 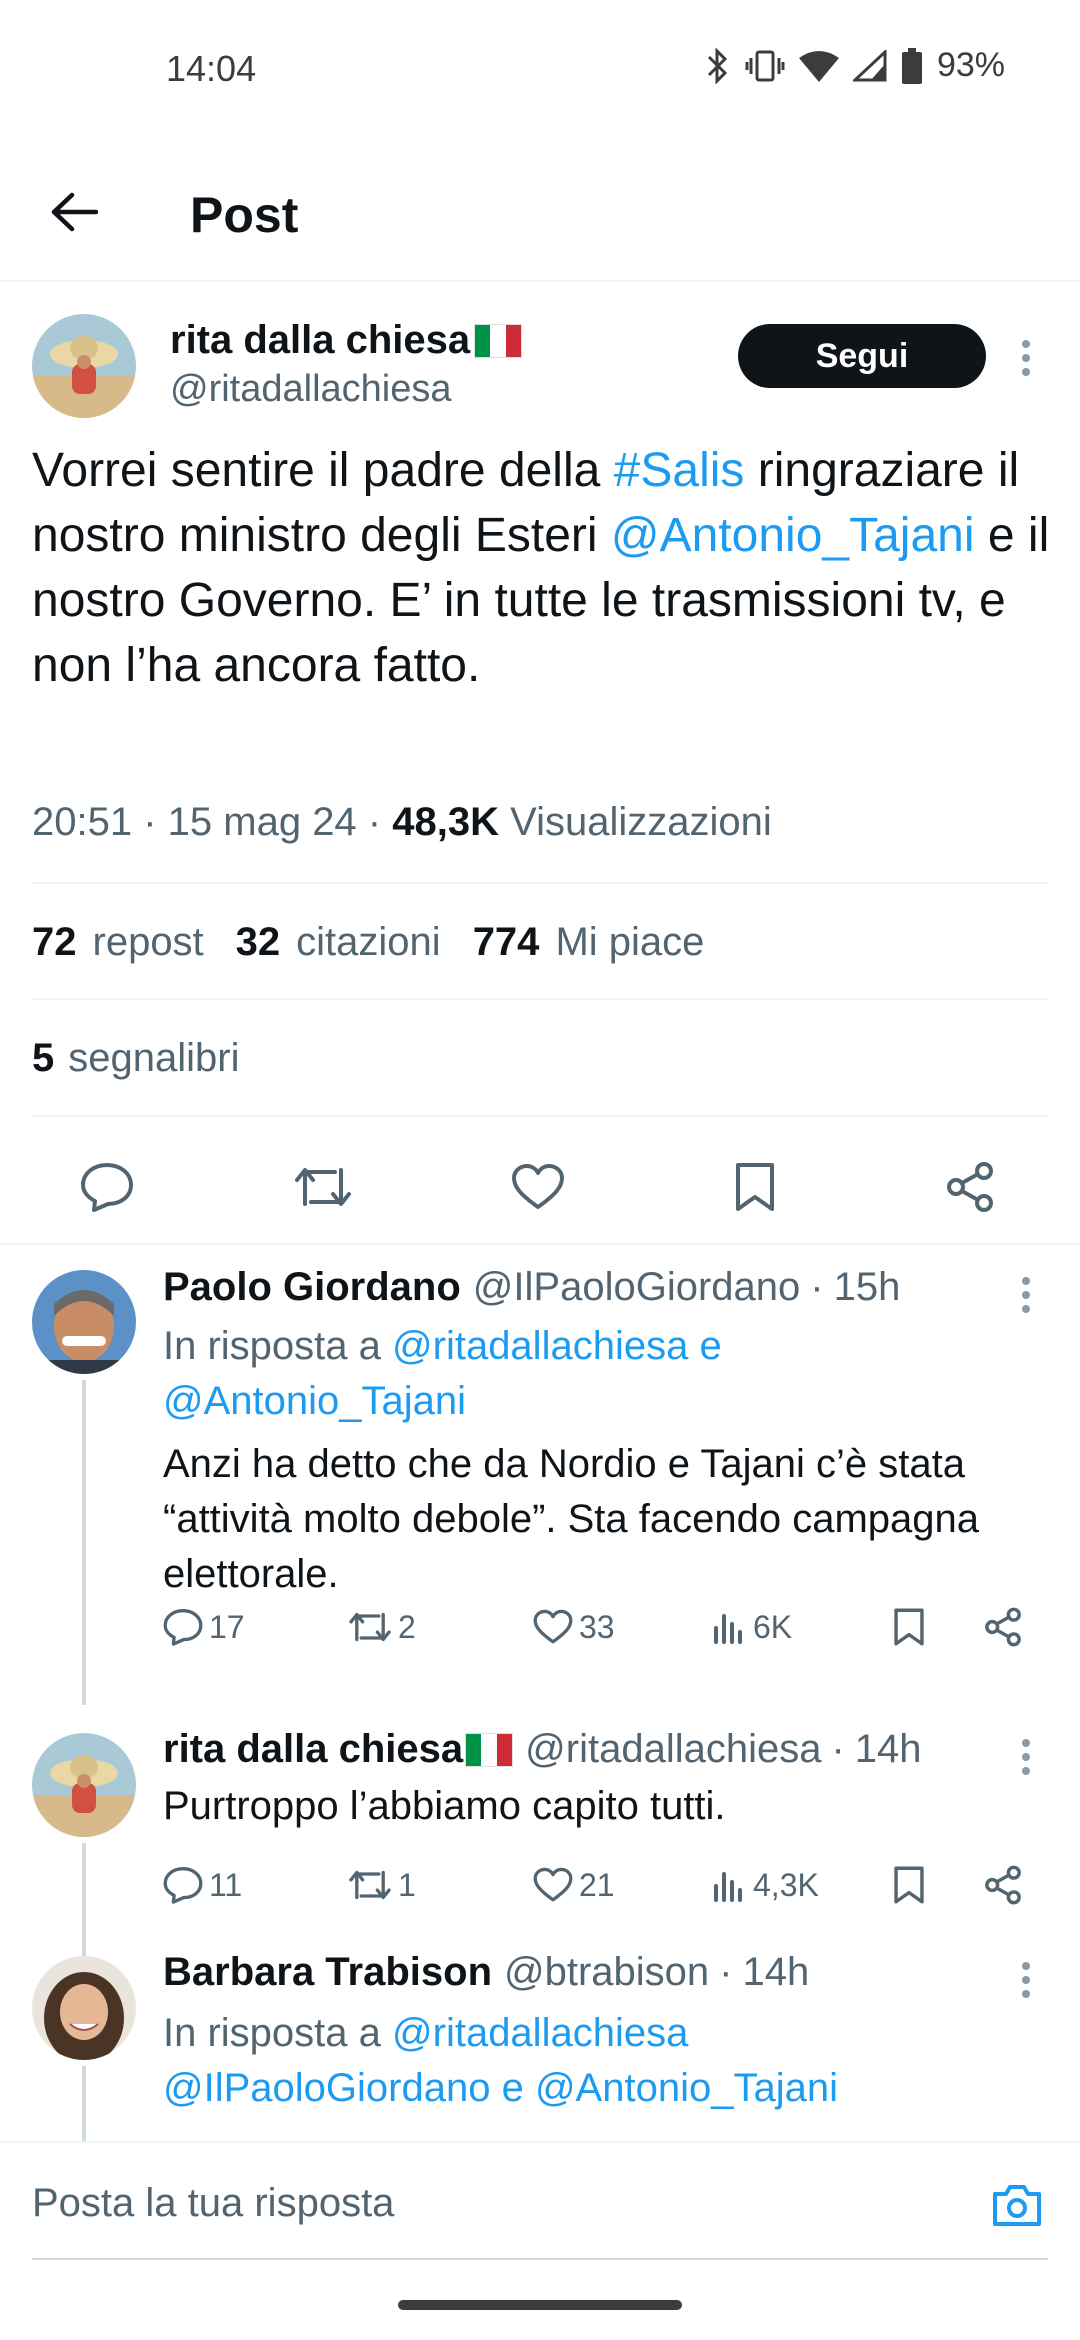 I want to click on wifi-icon, so click(x=818, y=66).